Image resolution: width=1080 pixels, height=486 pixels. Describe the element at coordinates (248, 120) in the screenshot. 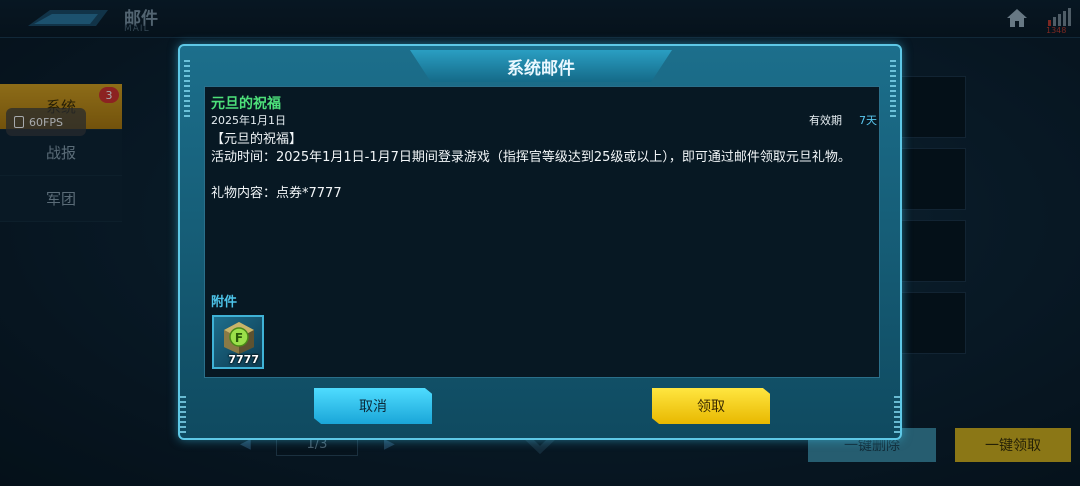

I see `mail-date: 2025年1月1日` at that location.